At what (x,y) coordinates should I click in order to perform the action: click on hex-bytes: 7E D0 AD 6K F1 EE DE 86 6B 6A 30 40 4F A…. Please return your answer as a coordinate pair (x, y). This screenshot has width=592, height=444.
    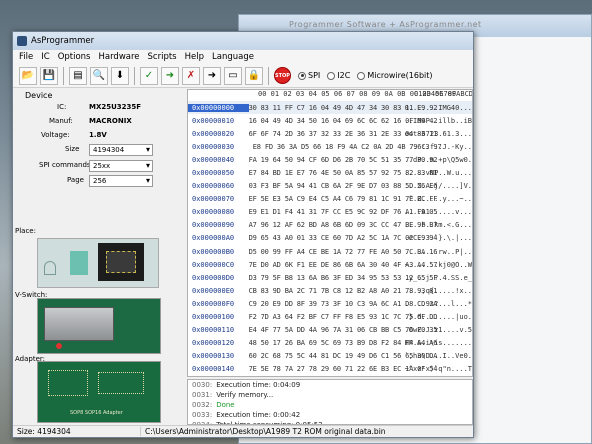
    Looking at the image, I should click on (343, 264).